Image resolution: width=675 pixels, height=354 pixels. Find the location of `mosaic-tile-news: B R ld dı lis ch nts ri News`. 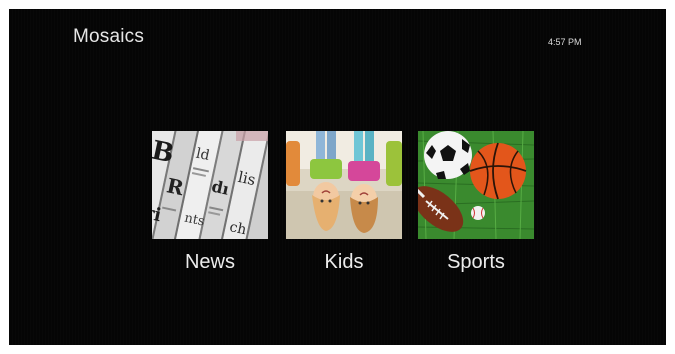

mosaic-tile-news: B R ld dı lis ch nts ri News is located at coordinates (210, 203).